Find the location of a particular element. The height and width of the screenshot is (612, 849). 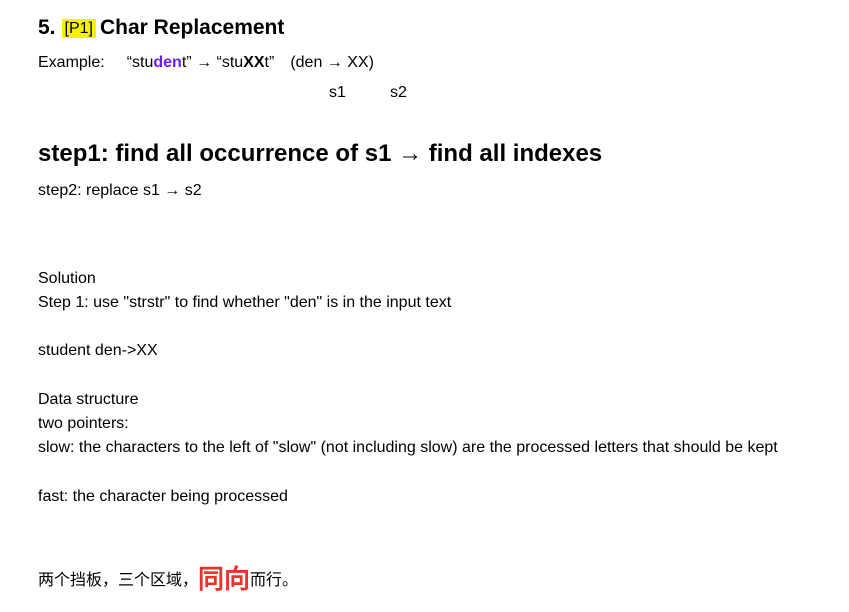

example-mapping: (den → XX) is located at coordinates (332, 62).